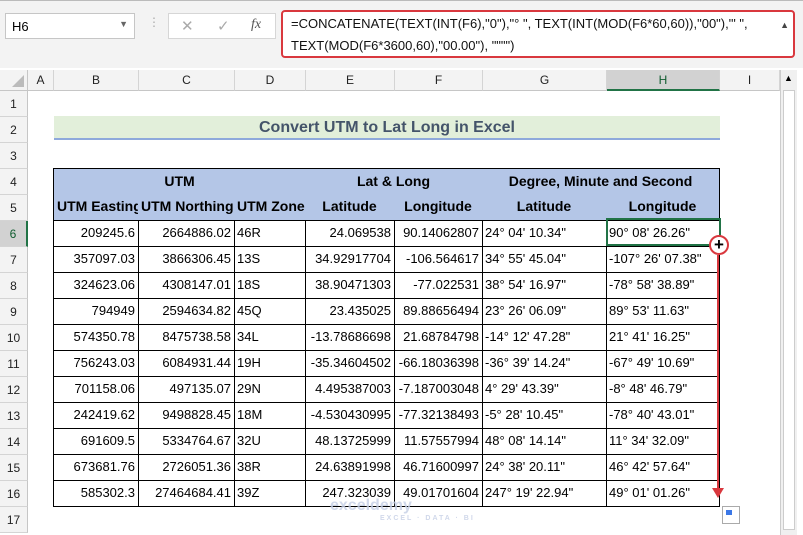 The height and width of the screenshot is (535, 803). What do you see at coordinates (96, 415) in the screenshot?
I see `table-cell: 242419.62` at bounding box center [96, 415].